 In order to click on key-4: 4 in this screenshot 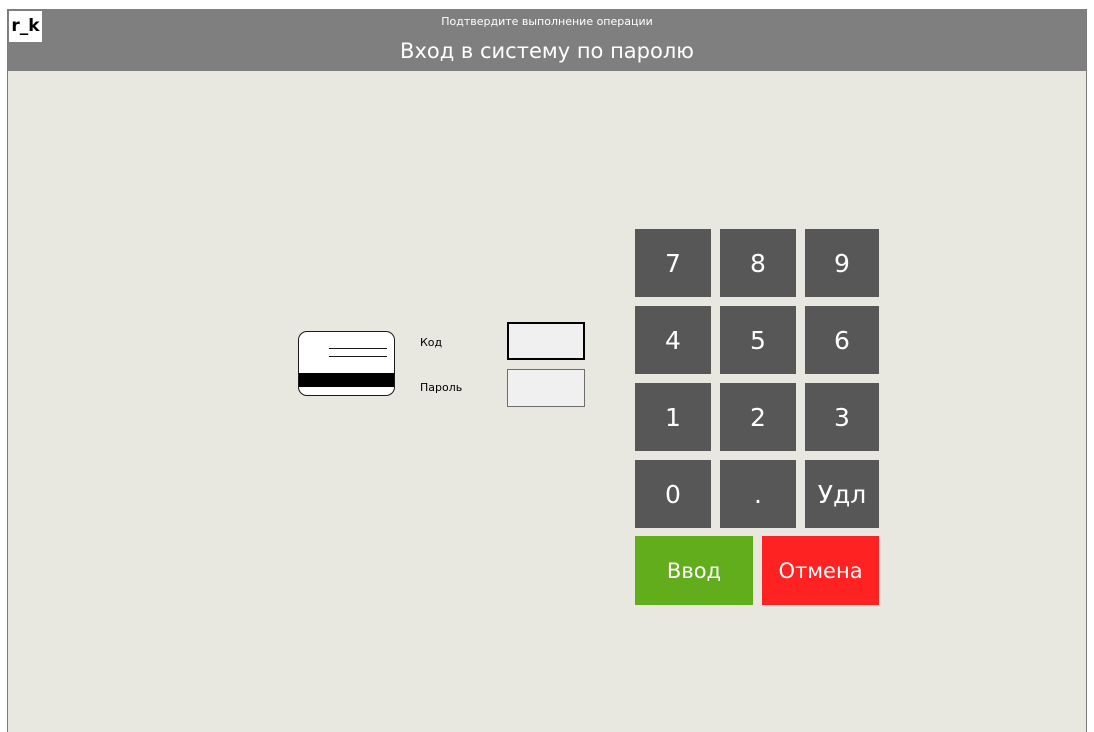, I will do `click(673, 340)`.